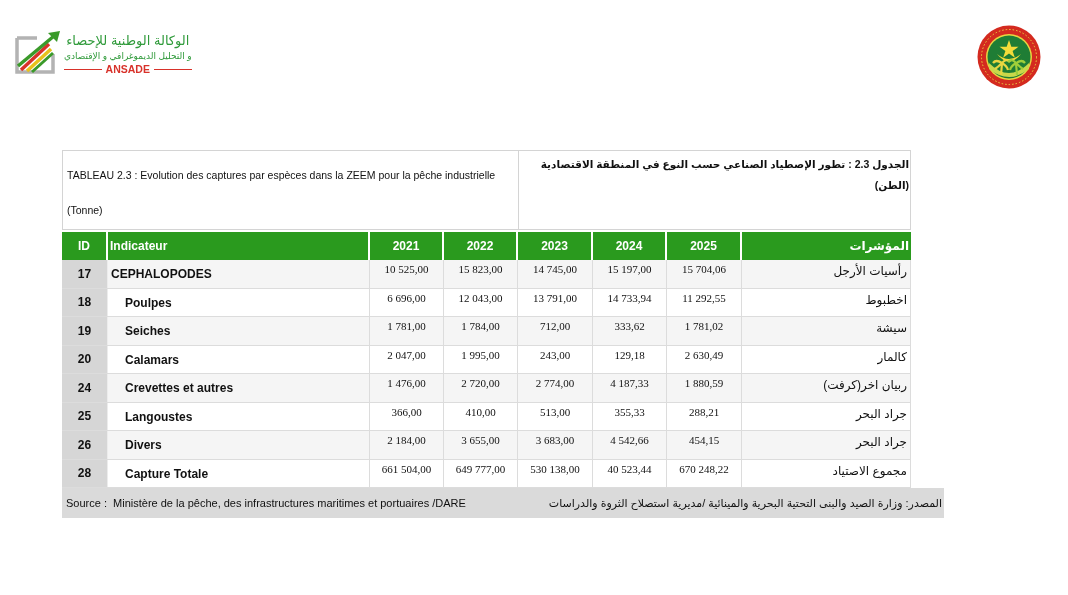 This screenshot has height=595, width=1068. What do you see at coordinates (128, 56) in the screenshot?
I see `logo-subtitle: و التحليل الديموغرافي و الإقتصادي` at bounding box center [128, 56].